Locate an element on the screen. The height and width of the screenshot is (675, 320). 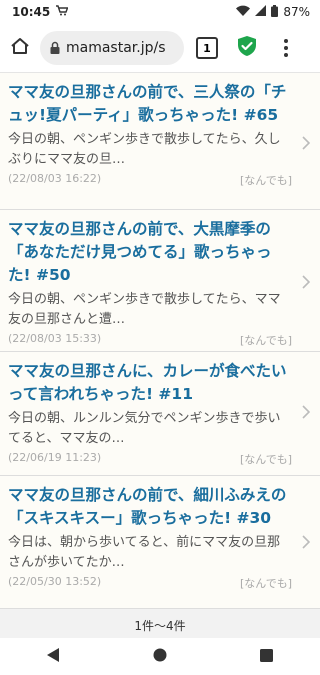
home-nav-button is located at coordinates (160, 657).